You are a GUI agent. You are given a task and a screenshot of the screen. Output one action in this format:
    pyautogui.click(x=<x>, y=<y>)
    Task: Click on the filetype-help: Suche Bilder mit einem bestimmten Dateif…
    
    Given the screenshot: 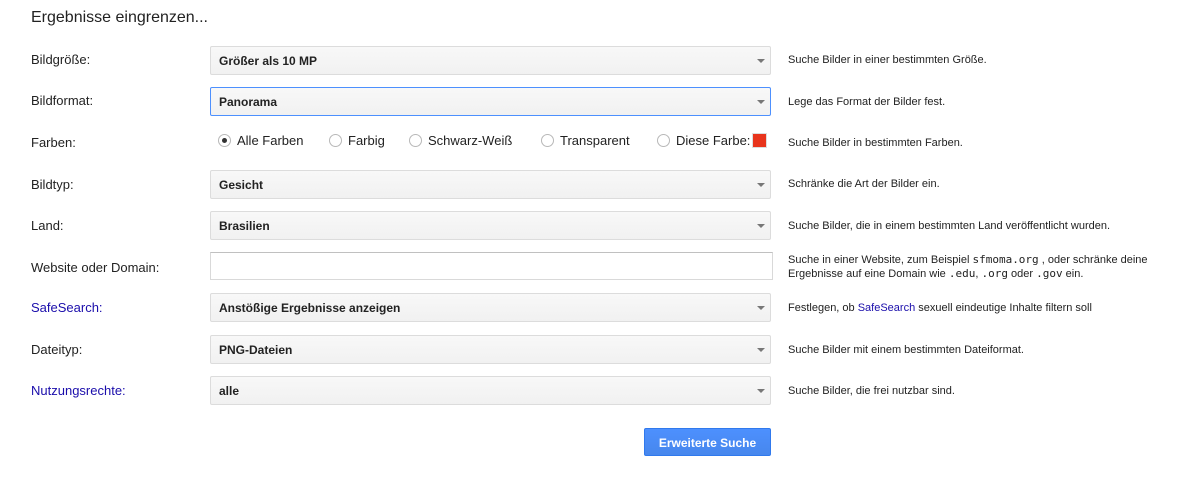 What is the action you would take?
    pyautogui.click(x=906, y=350)
    